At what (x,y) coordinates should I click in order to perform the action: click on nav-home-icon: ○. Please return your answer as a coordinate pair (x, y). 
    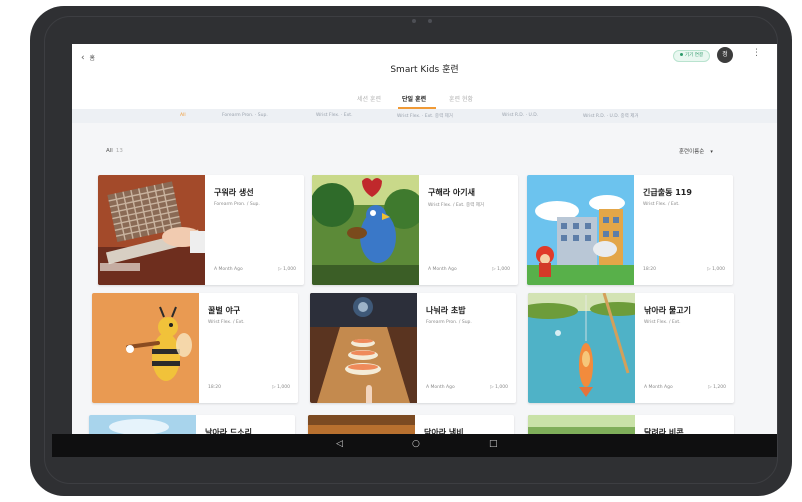
    Looking at the image, I should click on (416, 444).